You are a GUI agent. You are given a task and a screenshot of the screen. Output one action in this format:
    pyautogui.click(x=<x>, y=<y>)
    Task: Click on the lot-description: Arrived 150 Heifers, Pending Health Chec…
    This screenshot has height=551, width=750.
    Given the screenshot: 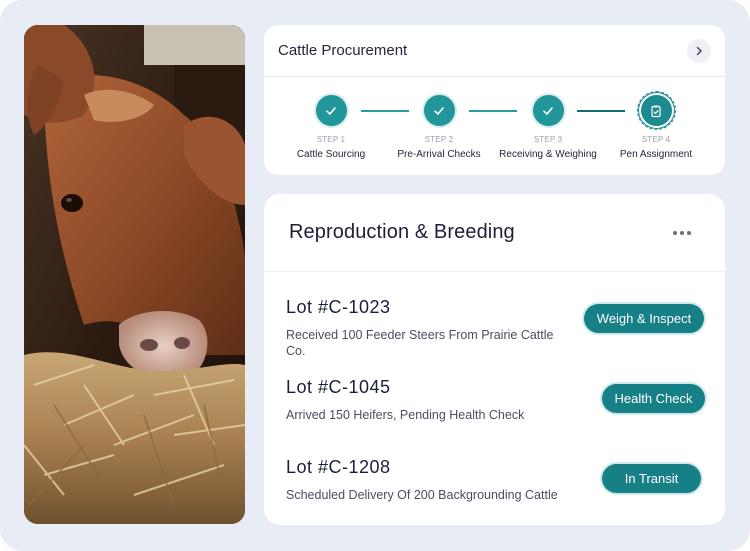 What is the action you would take?
    pyautogui.click(x=405, y=415)
    